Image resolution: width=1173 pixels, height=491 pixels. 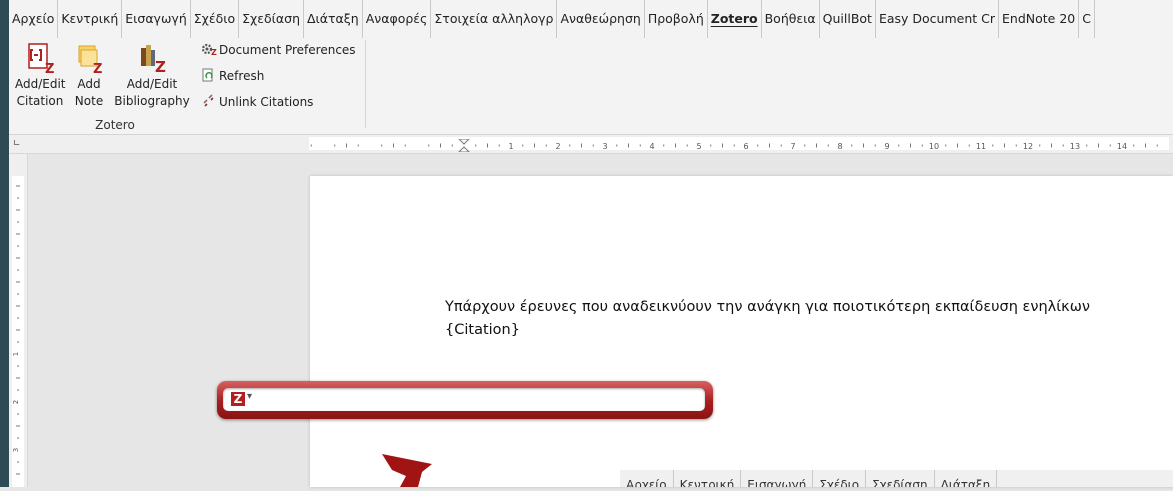 What do you see at coordinates (271, 19) in the screenshot?
I see `tab-5: Σχεδίαση` at bounding box center [271, 19].